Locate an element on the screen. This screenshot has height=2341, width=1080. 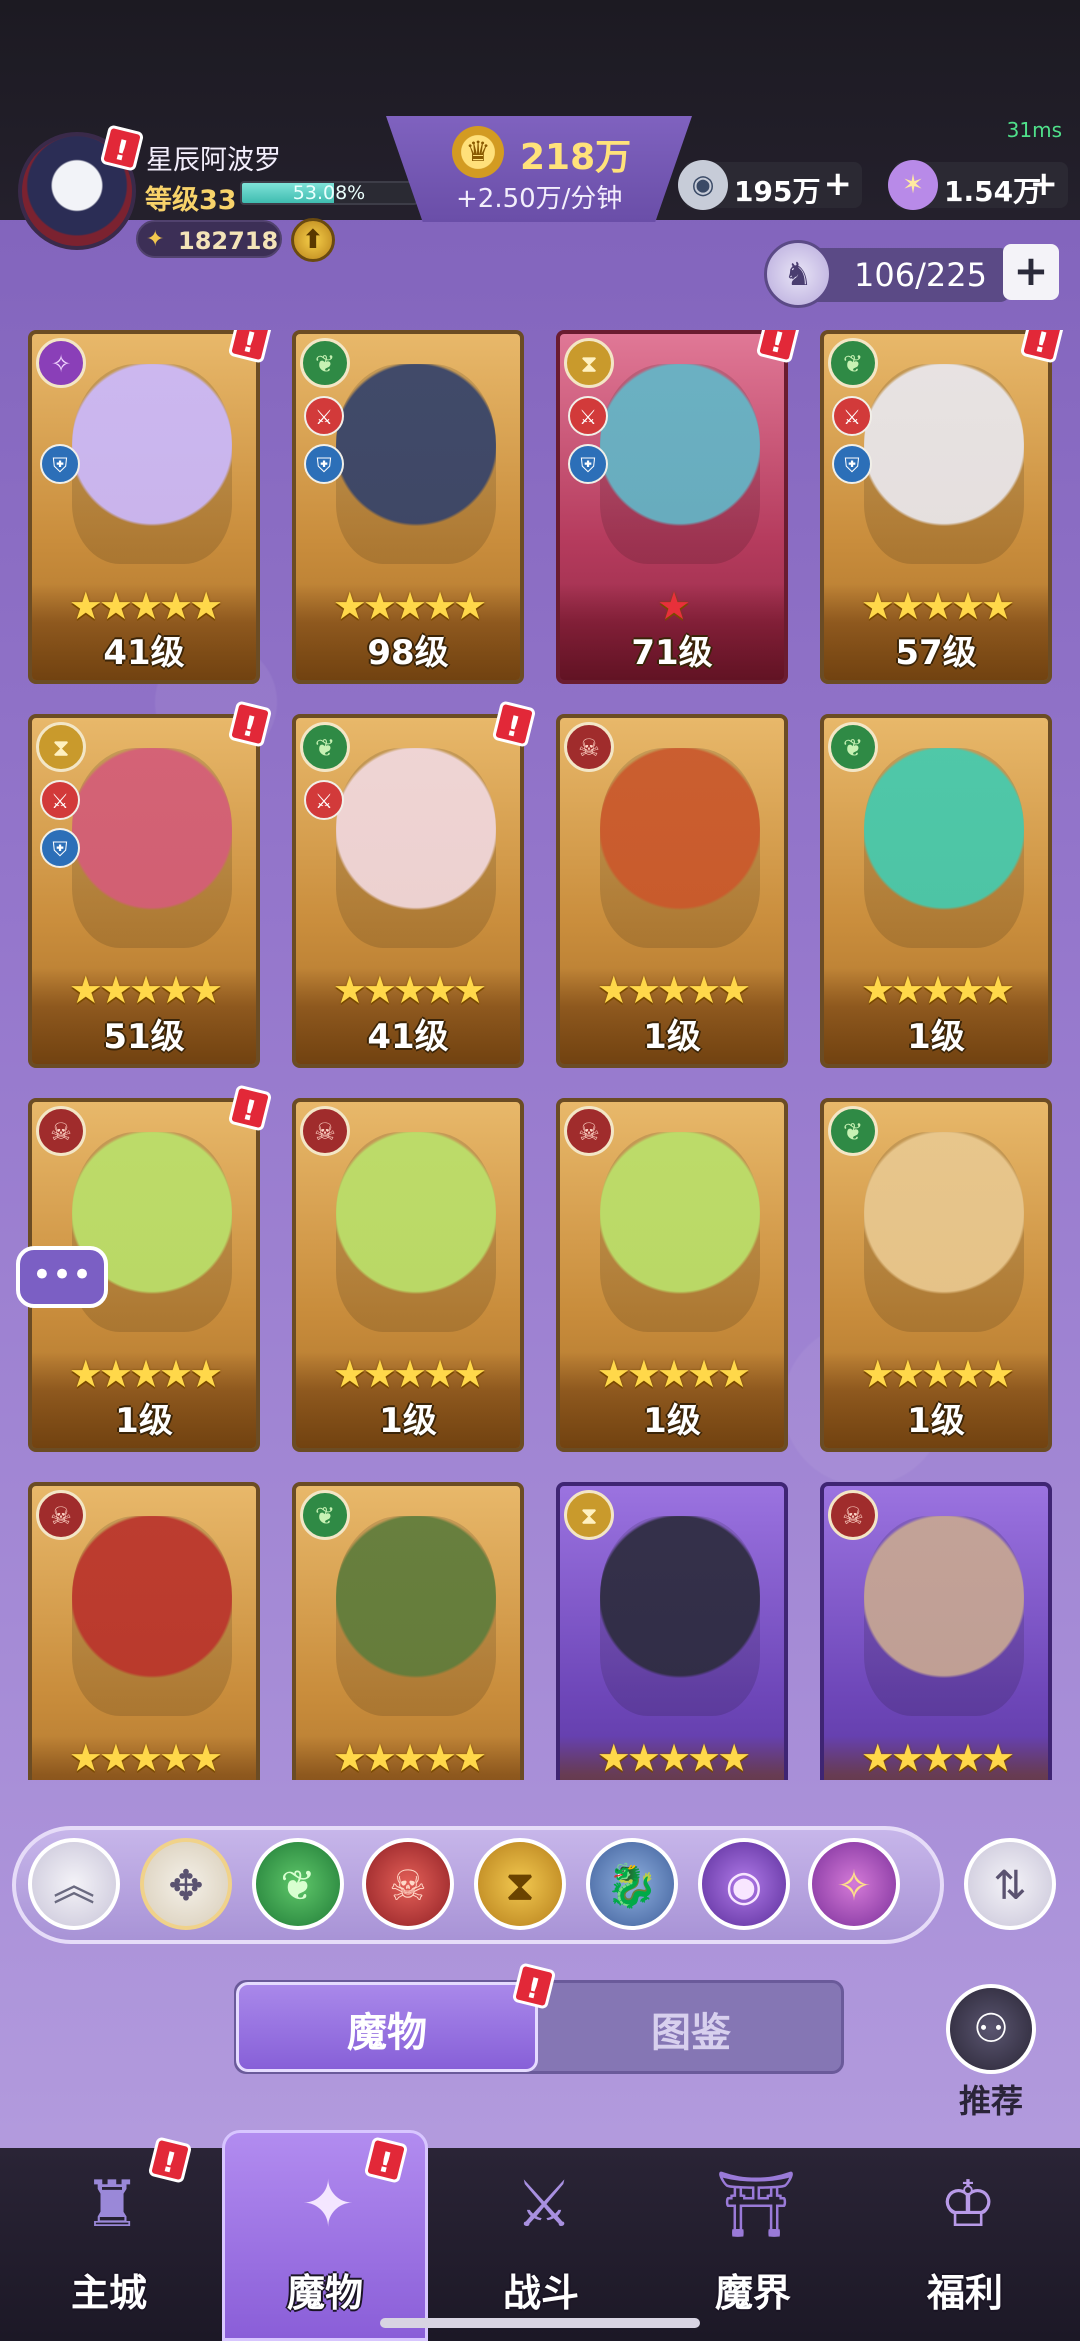
nav-item-4: ♔ 福利 is located at coordinates (965, 2245).